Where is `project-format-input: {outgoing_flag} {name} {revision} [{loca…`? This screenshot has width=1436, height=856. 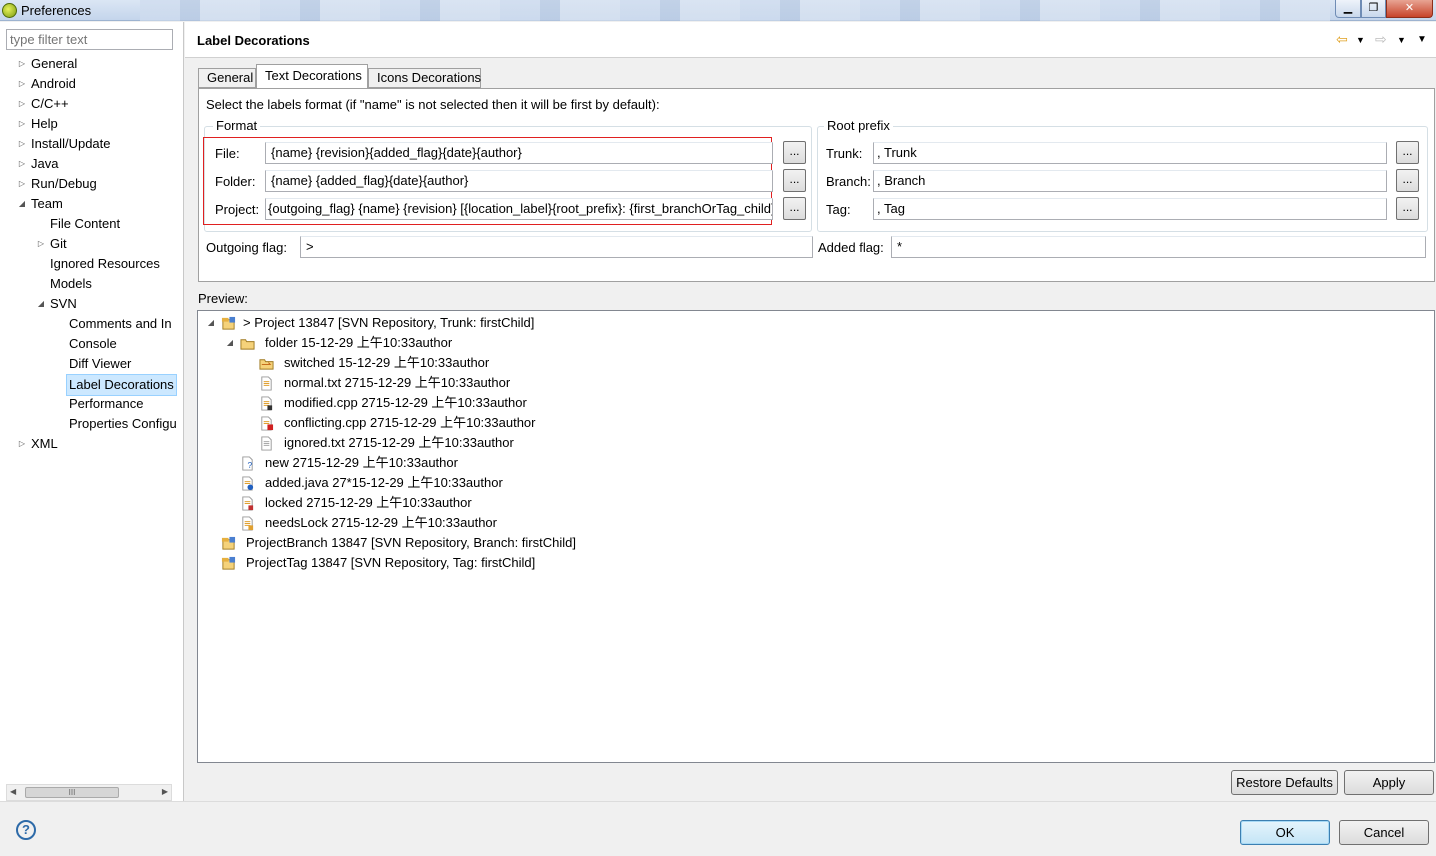
project-format-input: {outgoing_flag} {name} {revision} [{loca… is located at coordinates (519, 209).